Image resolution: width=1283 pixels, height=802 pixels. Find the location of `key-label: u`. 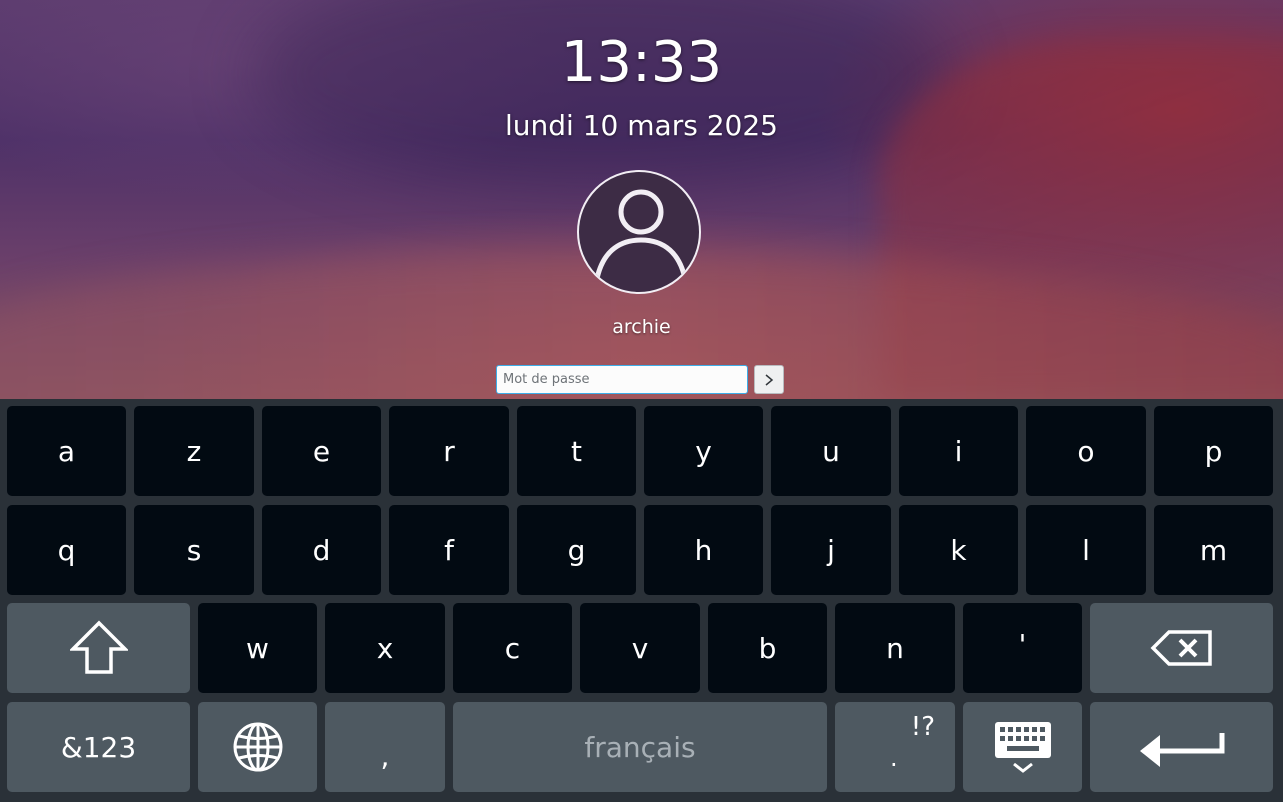

key-label: u is located at coordinates (831, 451).